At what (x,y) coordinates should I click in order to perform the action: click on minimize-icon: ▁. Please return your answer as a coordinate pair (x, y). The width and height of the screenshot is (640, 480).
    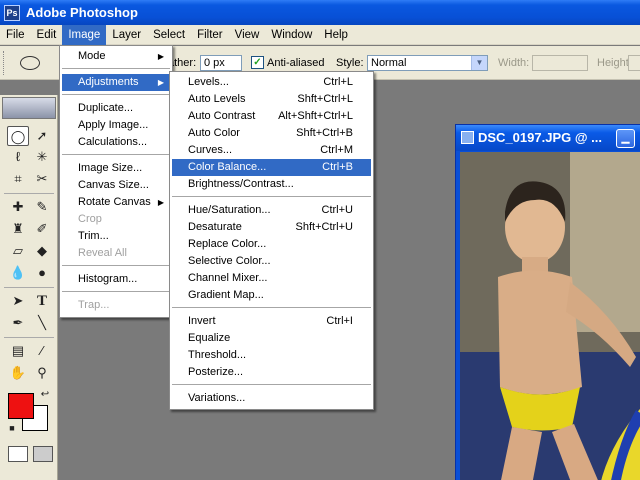
    Looking at the image, I should click on (625, 138).